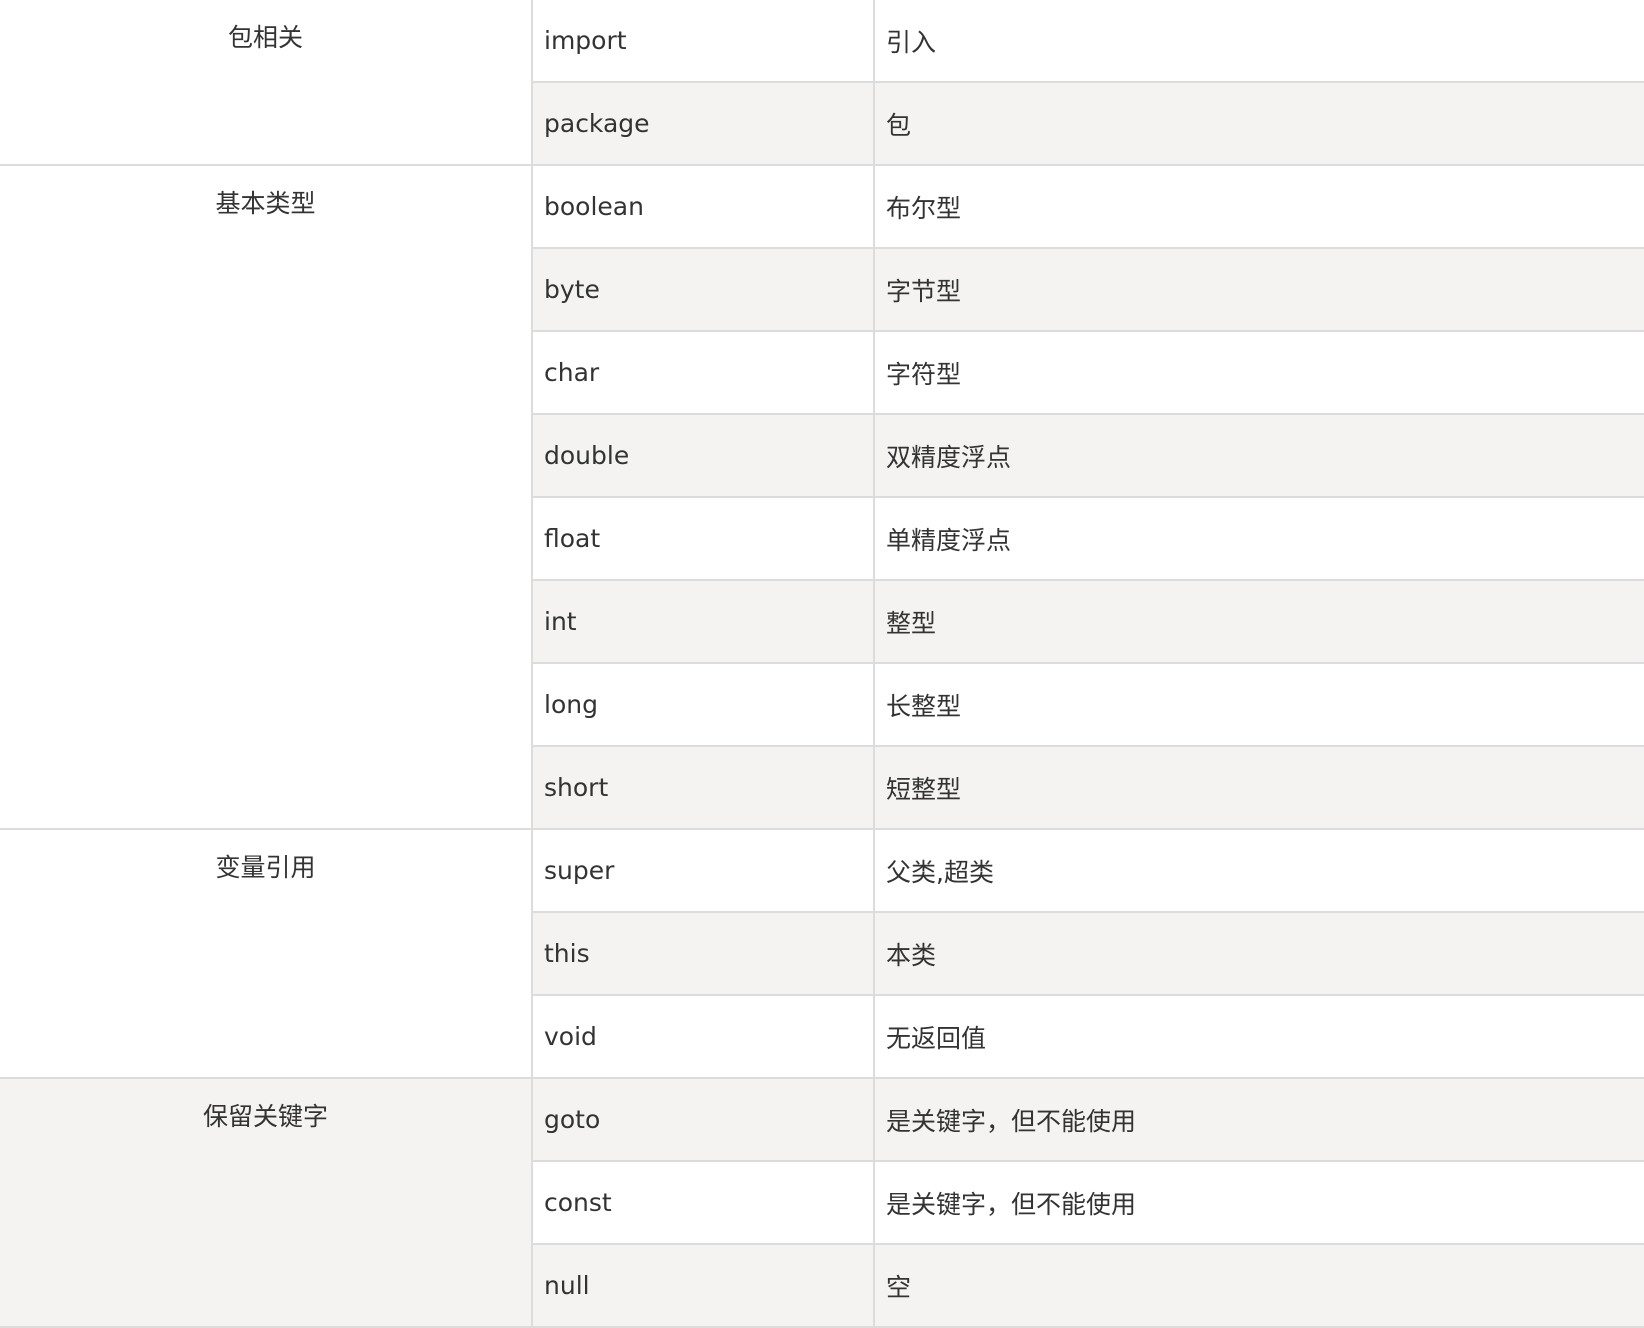 Image resolution: width=1644 pixels, height=1328 pixels. Describe the element at coordinates (1258, 1286) in the screenshot. I see `meaning-cell: 空` at that location.